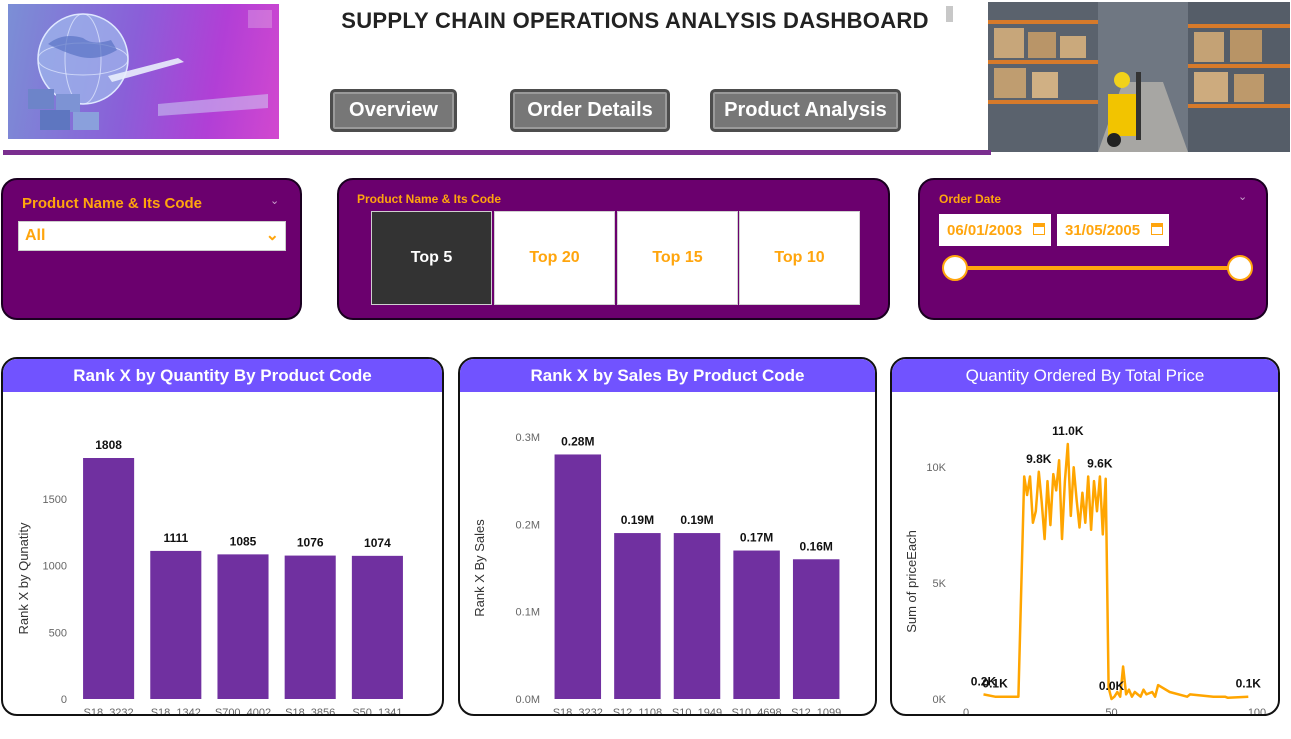 The image size is (1291, 739). I want to click on y-axis-title: Sum of priceEach, so click(911, 581).